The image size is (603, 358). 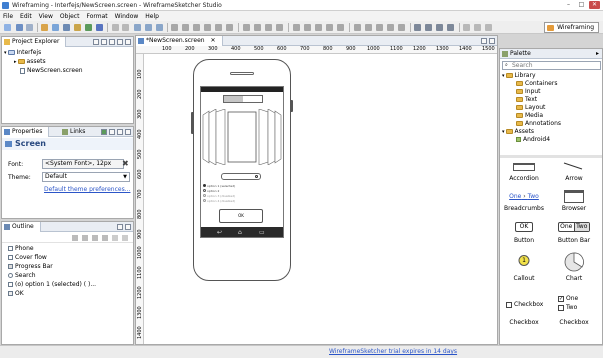 I want to click on close-tab-icon: ✕, so click(x=213, y=40).